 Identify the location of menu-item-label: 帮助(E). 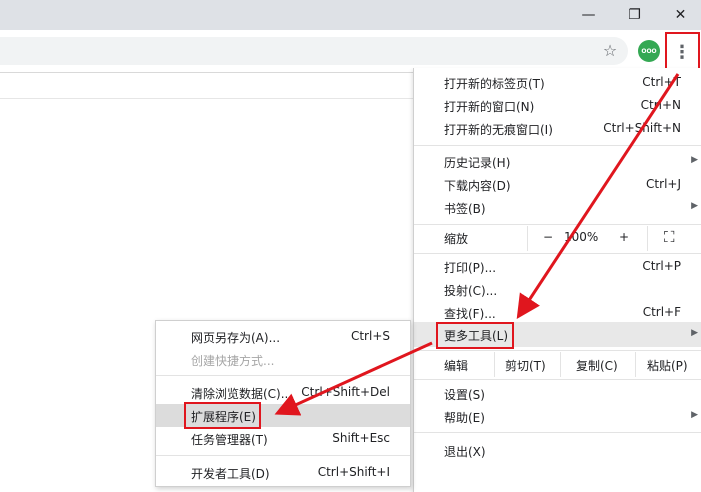
(464, 418).